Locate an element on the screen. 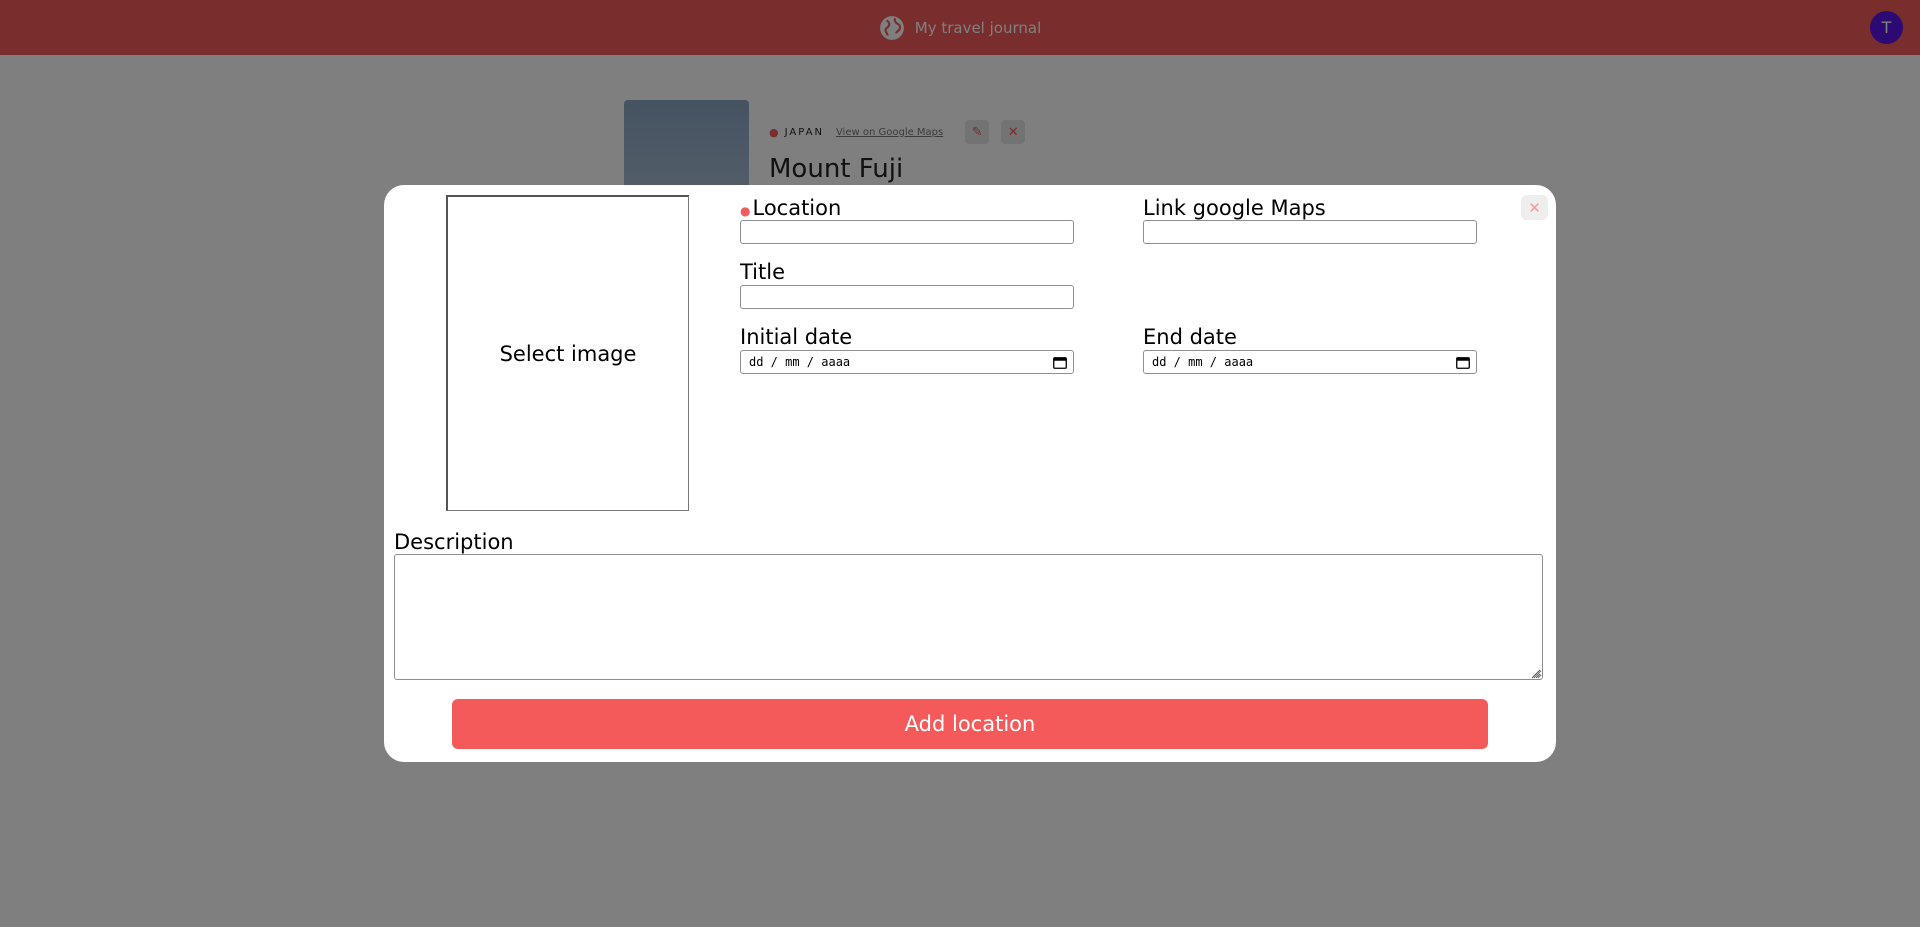 The width and height of the screenshot is (1920, 927). select-image-button: Select image is located at coordinates (567, 353).